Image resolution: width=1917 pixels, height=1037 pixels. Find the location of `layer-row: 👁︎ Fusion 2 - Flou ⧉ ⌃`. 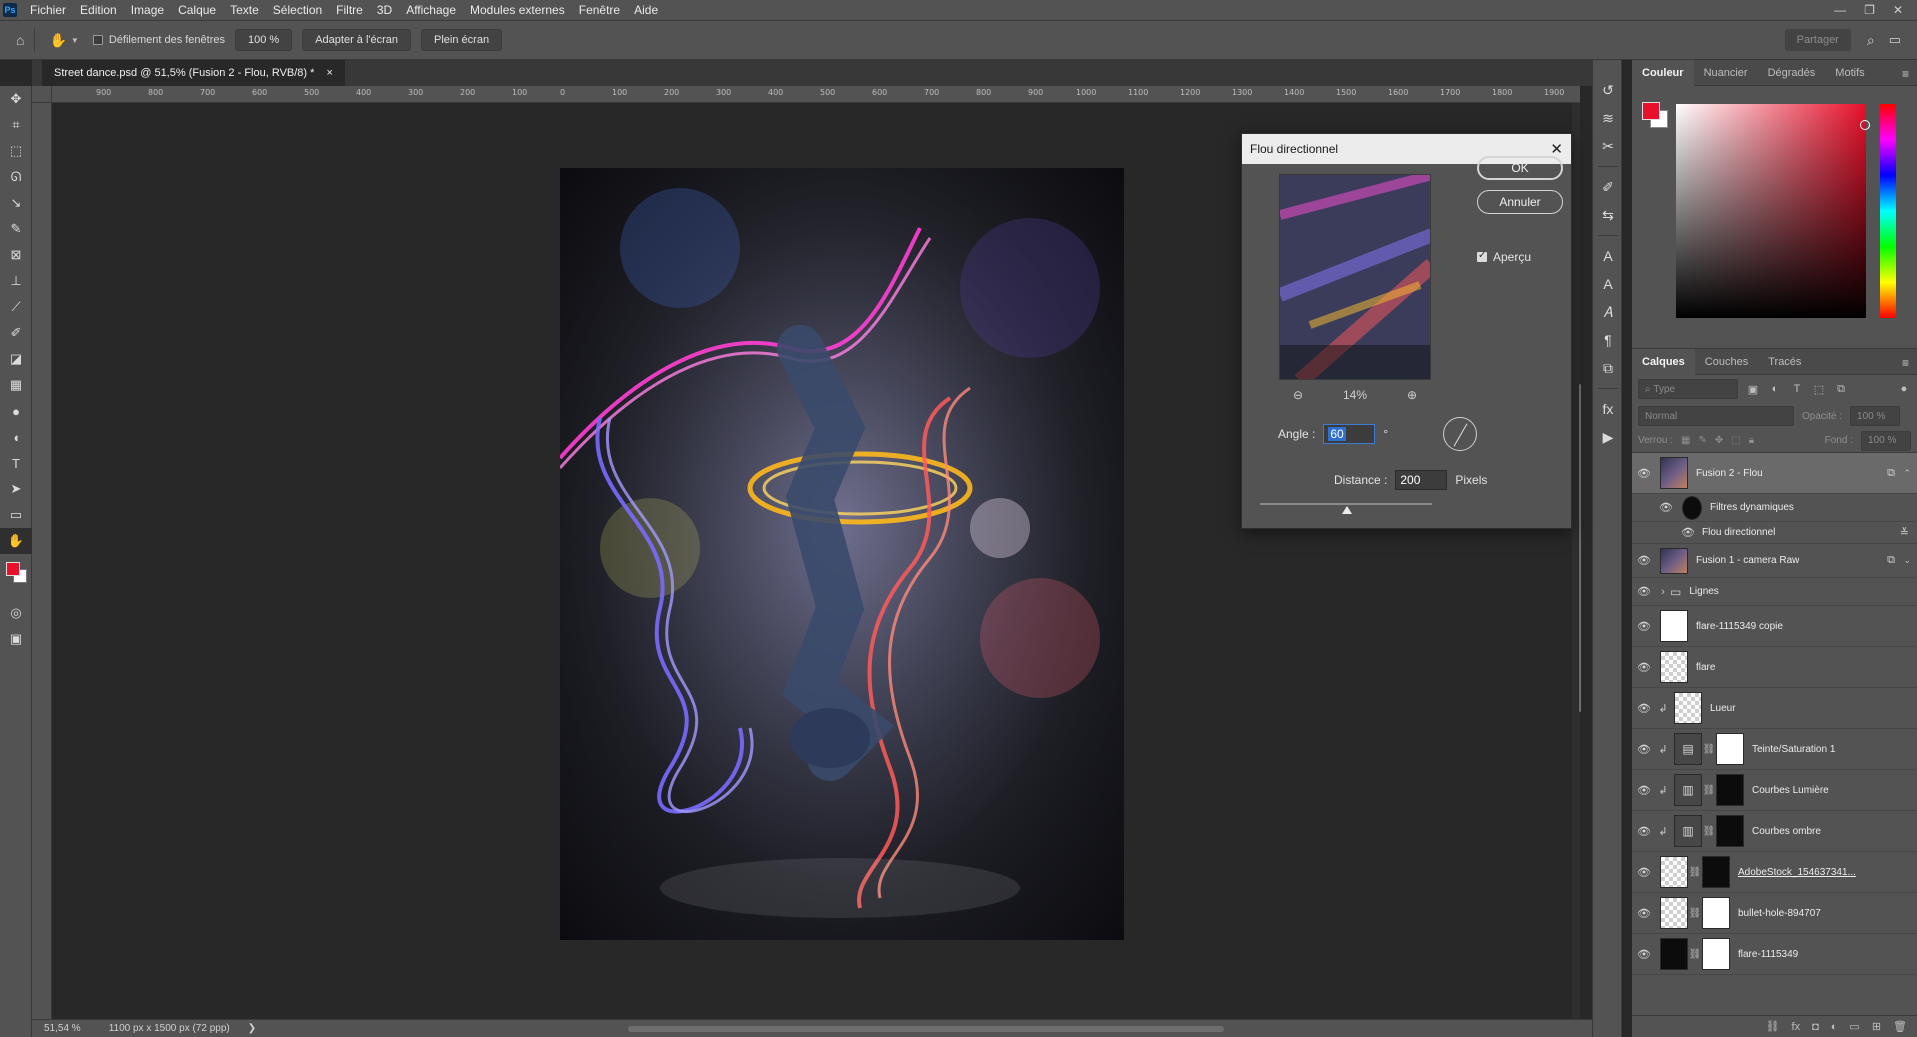

layer-row: 👁︎ Fusion 2 - Flou ⧉ ⌃ is located at coordinates (1774, 473).